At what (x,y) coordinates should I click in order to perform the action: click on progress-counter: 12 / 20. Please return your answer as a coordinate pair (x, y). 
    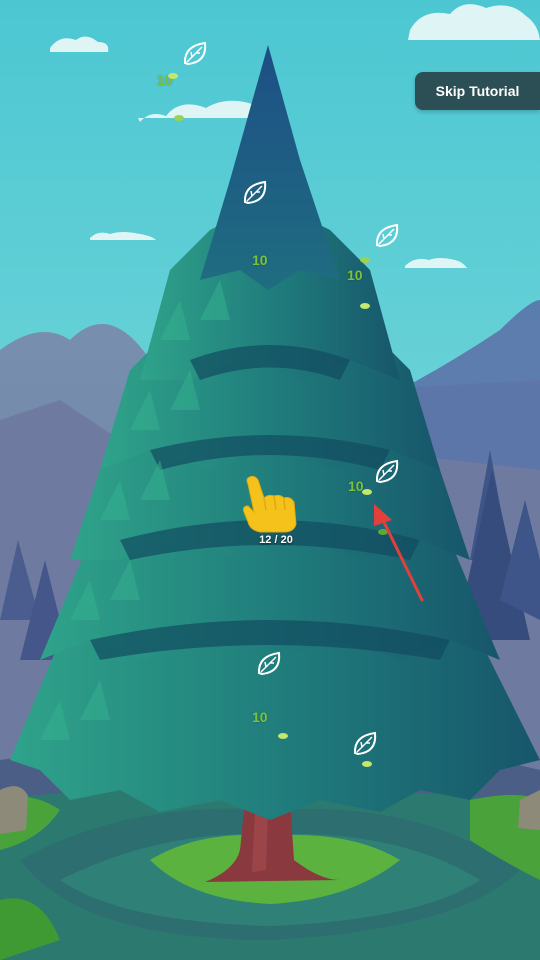
    Looking at the image, I should click on (276, 540).